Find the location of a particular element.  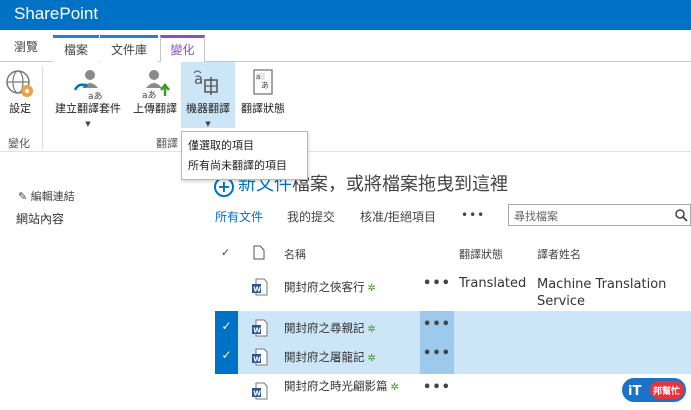

edit-links-label: 編輯連結 is located at coordinates (52, 196).